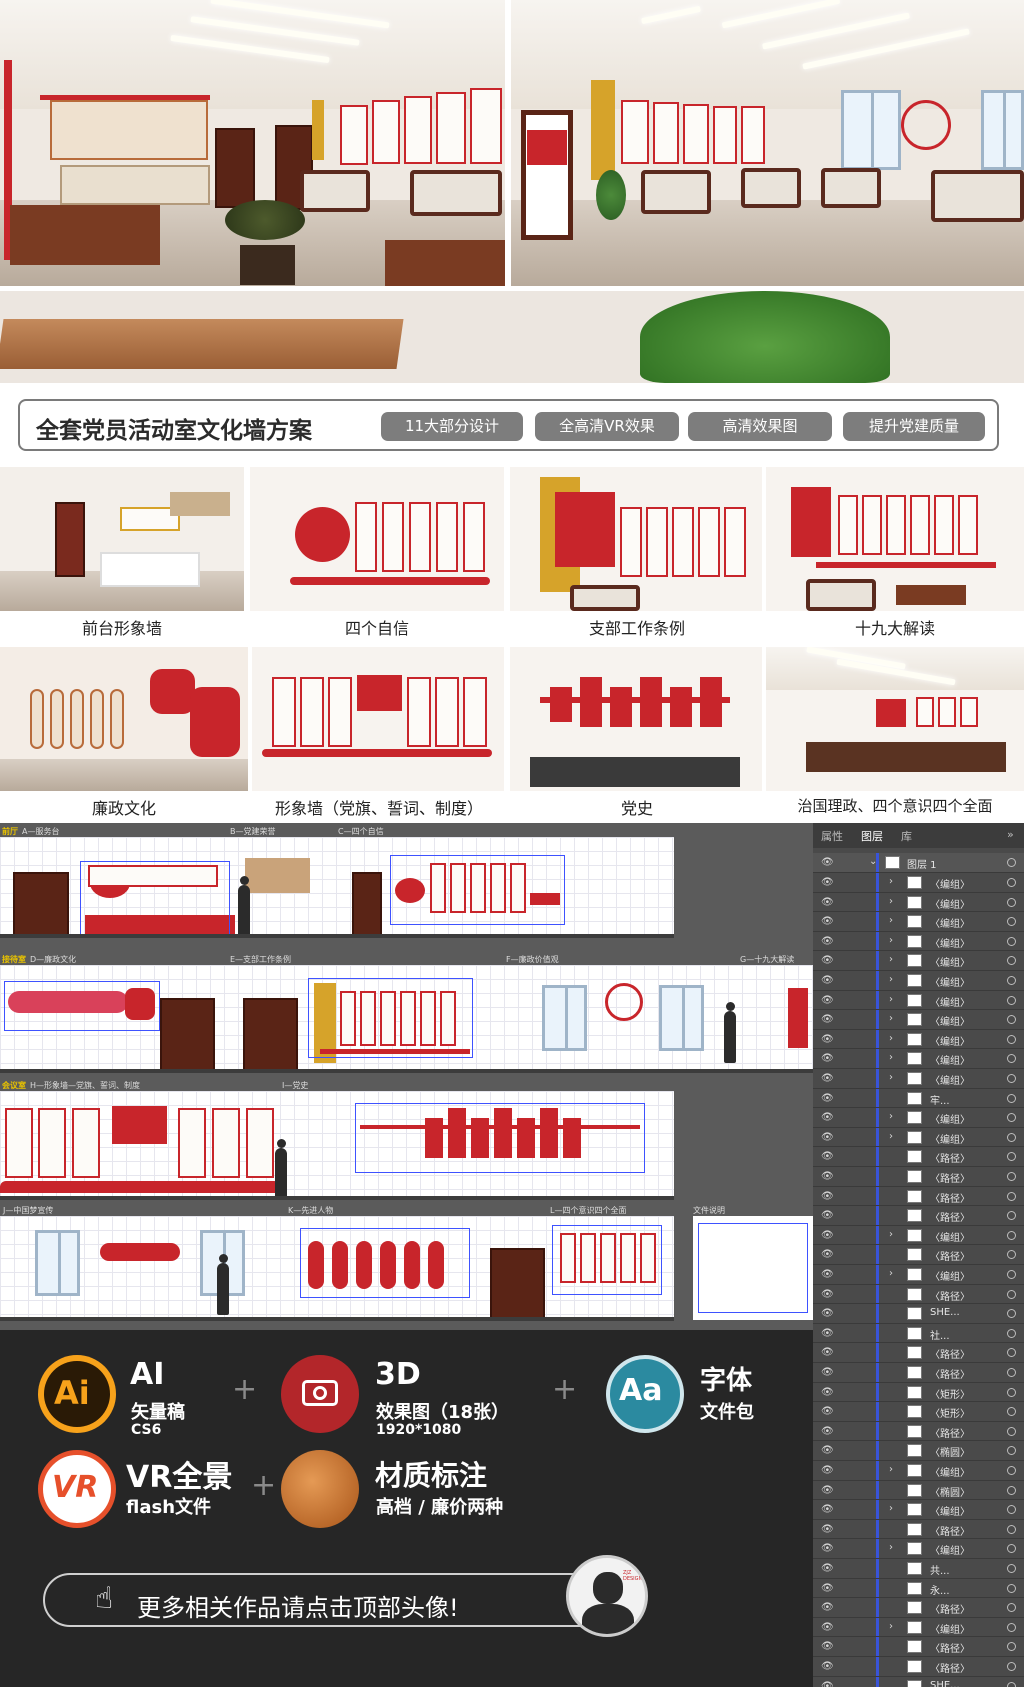 This screenshot has height=1687, width=1024. I want to click on layer-root-row: 👁 ⌄ 图层 1, so click(918, 863).